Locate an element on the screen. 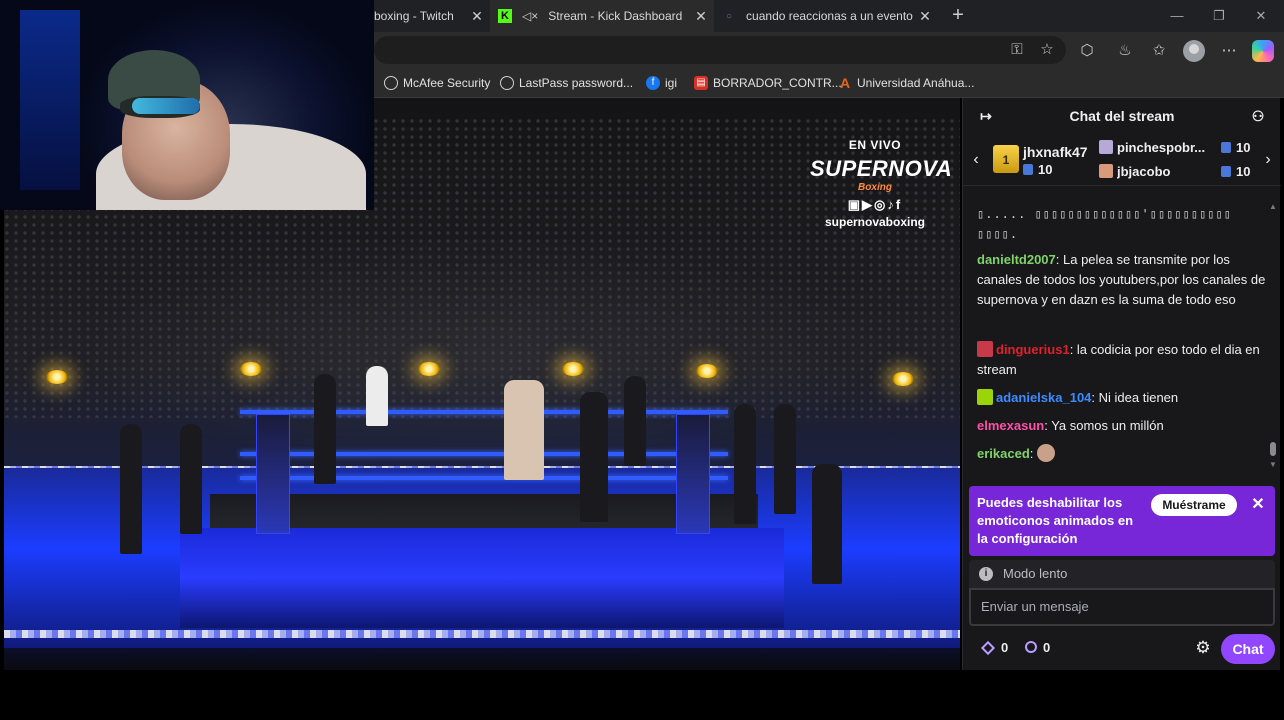 The image size is (1284, 720). gear-icon: ⚙ is located at coordinates (1203, 648).